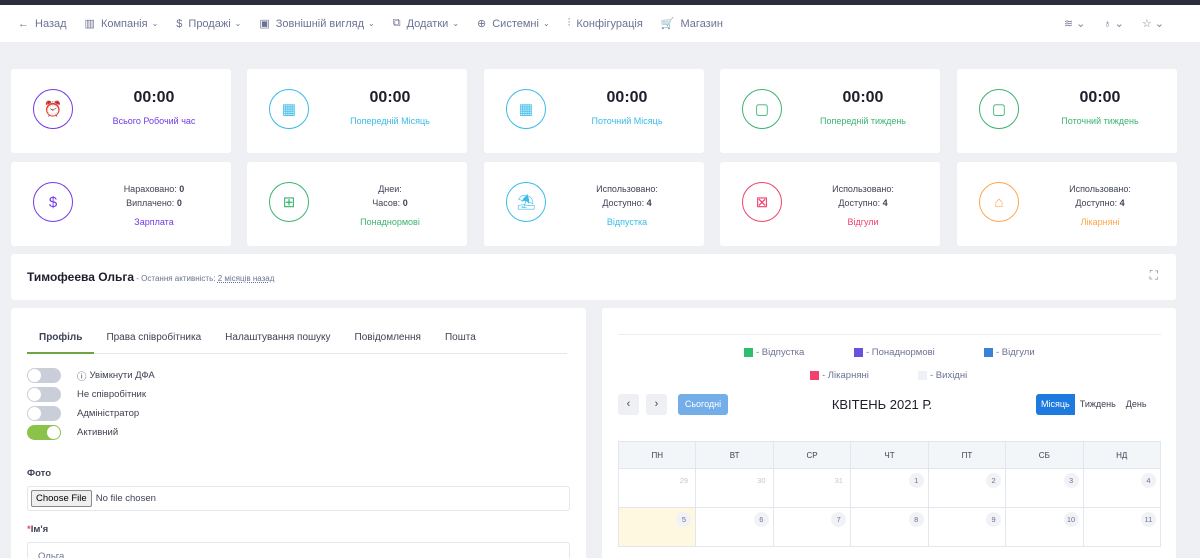 Image resolution: width=1200 pixels, height=558 pixels. What do you see at coordinates (526, 109) in the screenshot?
I see `stat-icon: ▦` at bounding box center [526, 109].